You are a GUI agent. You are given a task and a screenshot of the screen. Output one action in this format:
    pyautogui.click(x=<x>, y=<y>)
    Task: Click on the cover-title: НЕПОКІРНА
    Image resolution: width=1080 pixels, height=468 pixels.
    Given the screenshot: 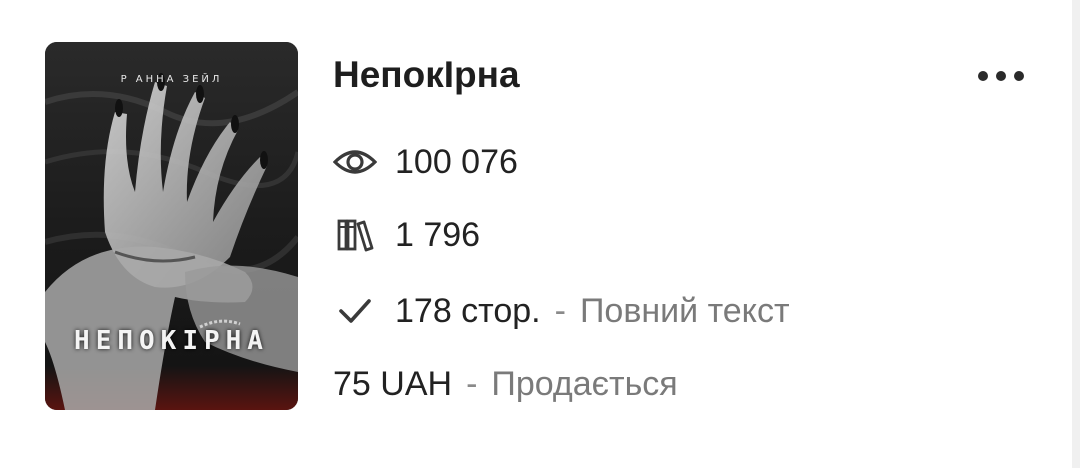 What is the action you would take?
    pyautogui.click(x=171, y=341)
    